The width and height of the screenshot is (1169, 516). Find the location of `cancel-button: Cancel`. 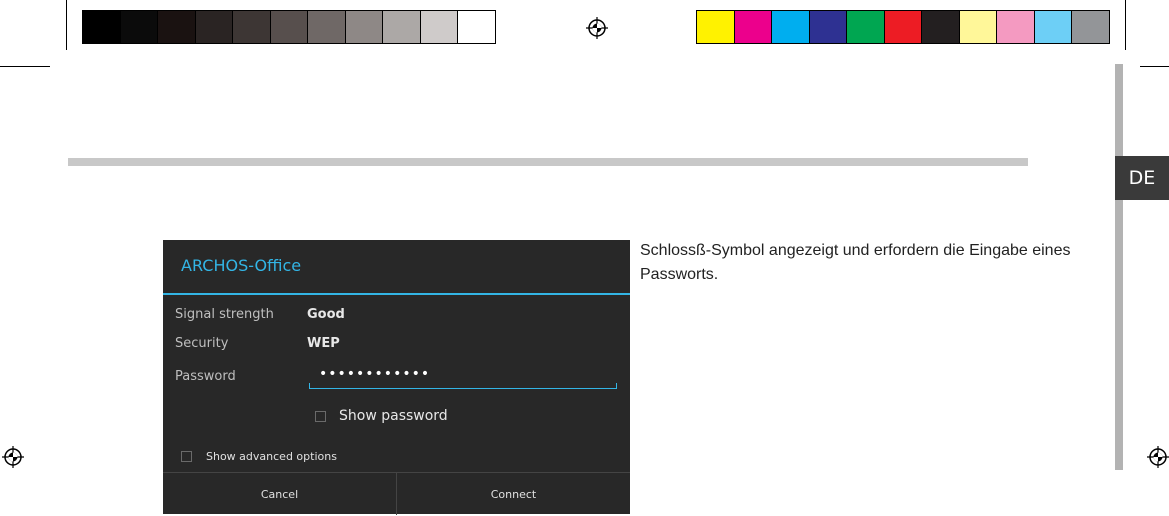

cancel-button: Cancel is located at coordinates (279, 494).